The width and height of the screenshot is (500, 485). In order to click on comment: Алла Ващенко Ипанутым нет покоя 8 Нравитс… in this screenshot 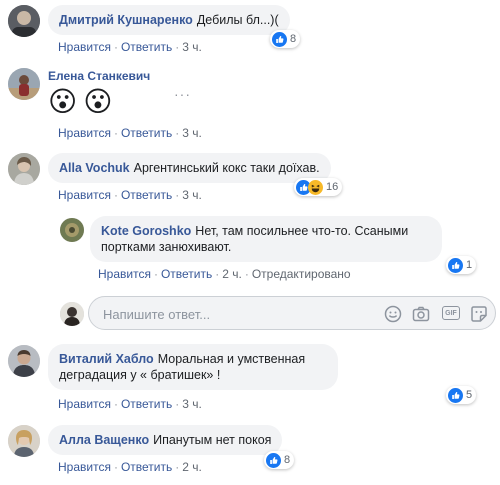, I will do `click(250, 451)`.